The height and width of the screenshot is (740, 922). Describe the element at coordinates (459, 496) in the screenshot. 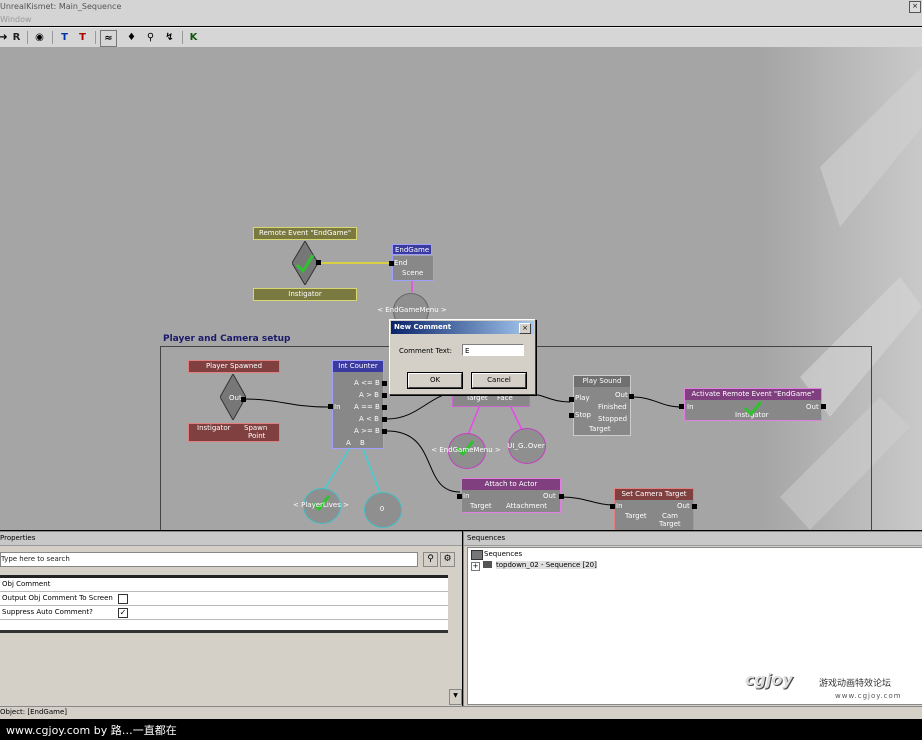

I see `attach-actor-in-port` at that location.